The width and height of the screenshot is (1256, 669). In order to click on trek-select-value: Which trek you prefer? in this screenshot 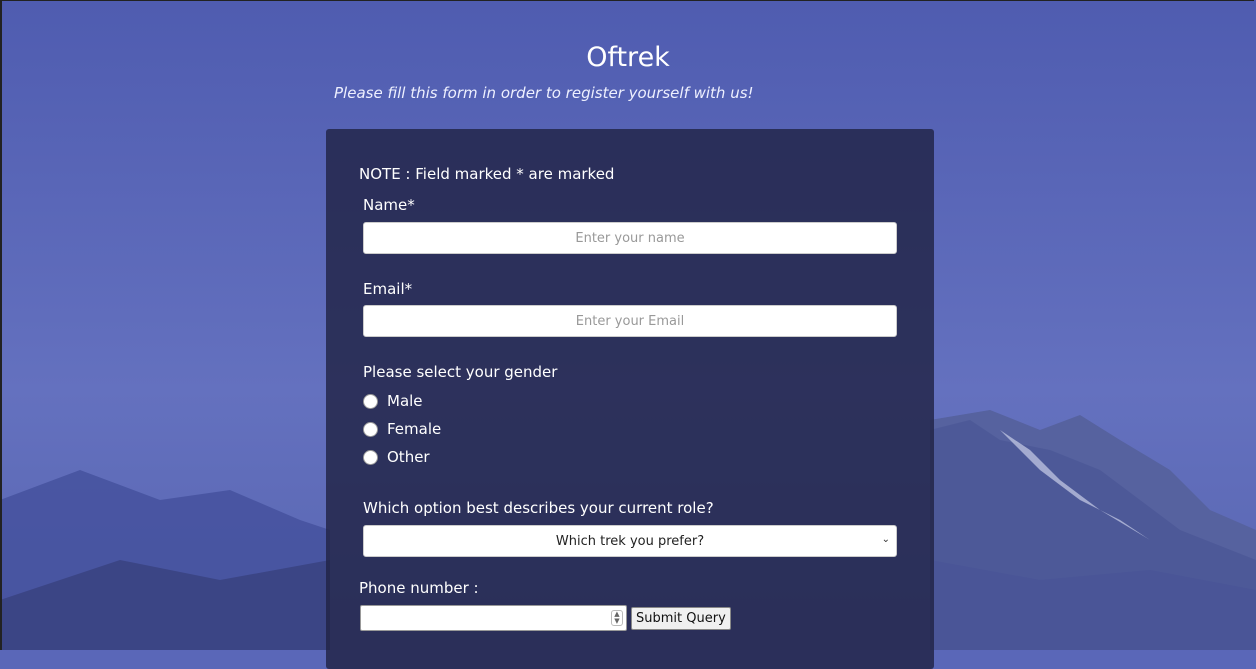, I will do `click(630, 541)`.